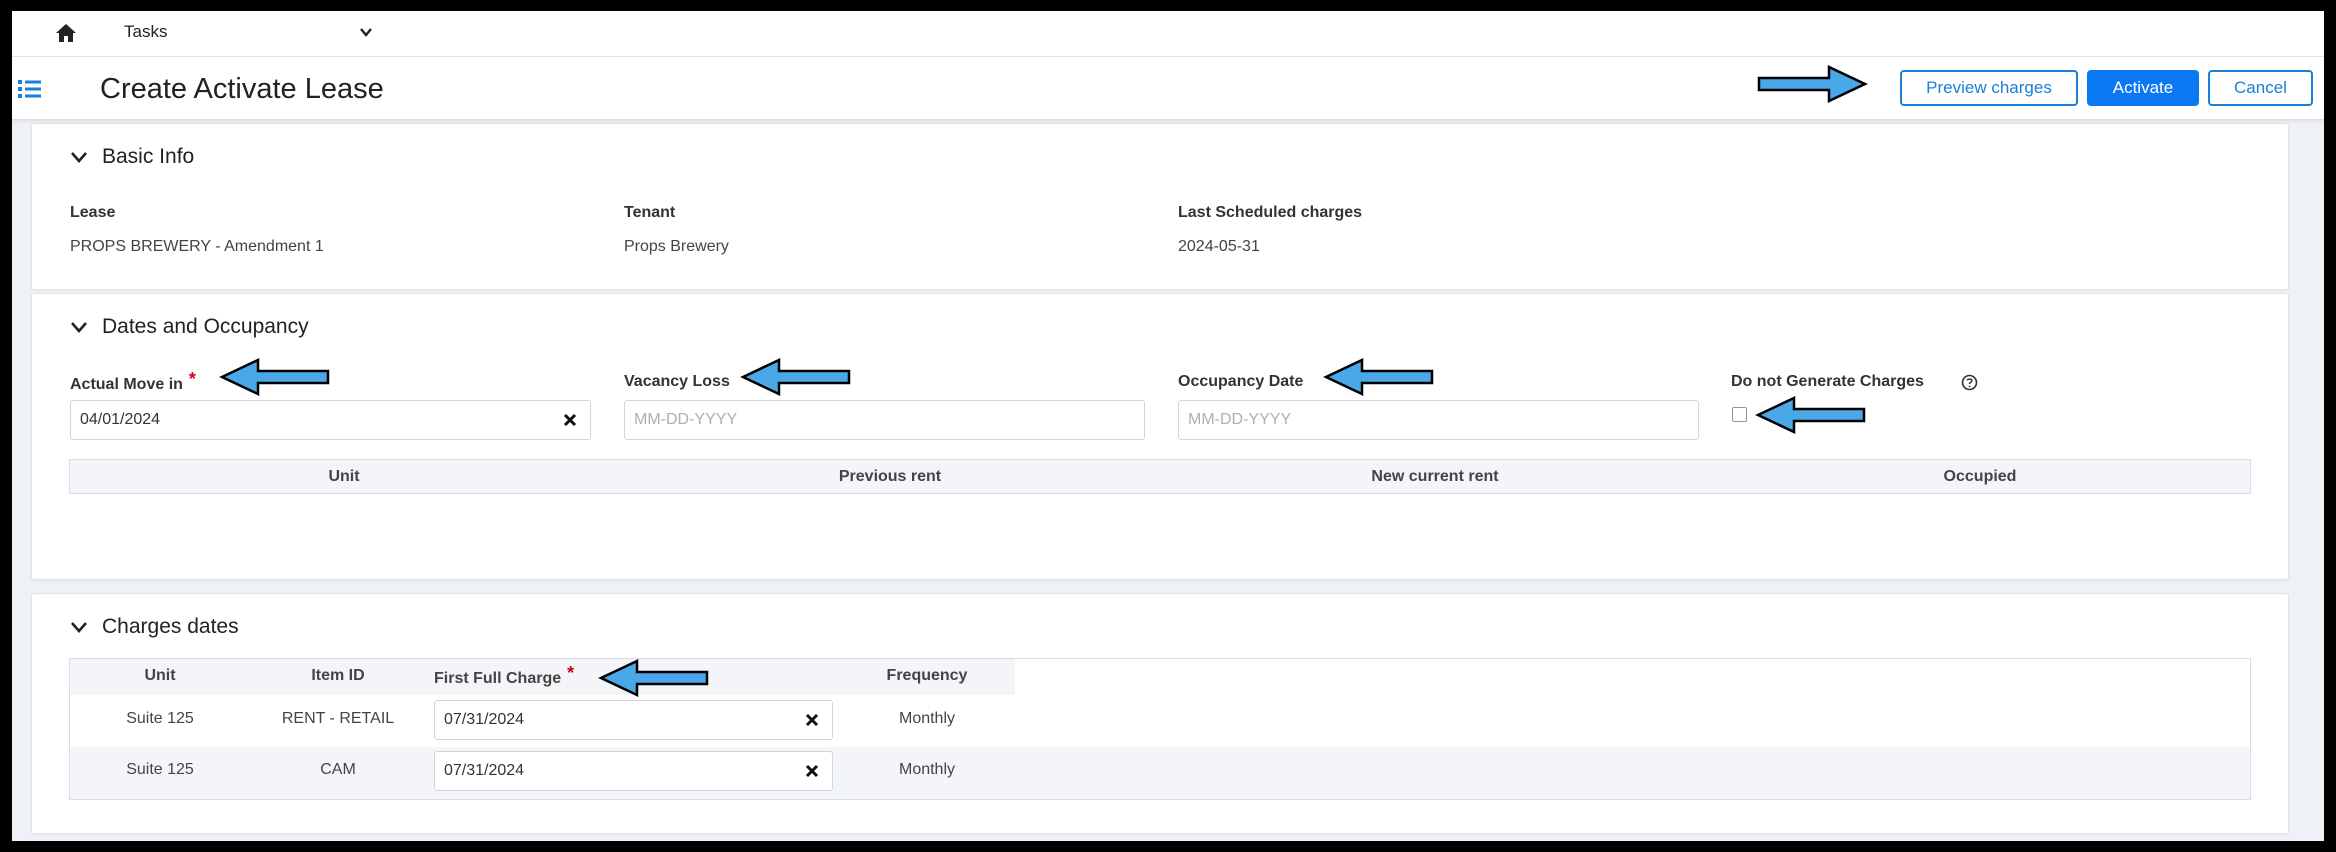  I want to click on table-row: Suite 125 CAM 07/31/2024 Monthly, so click(1160, 773).